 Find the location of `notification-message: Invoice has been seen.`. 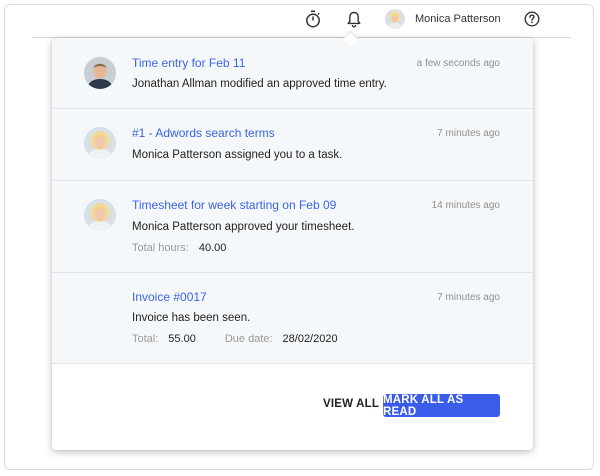

notification-message: Invoice has been seen. is located at coordinates (191, 318).